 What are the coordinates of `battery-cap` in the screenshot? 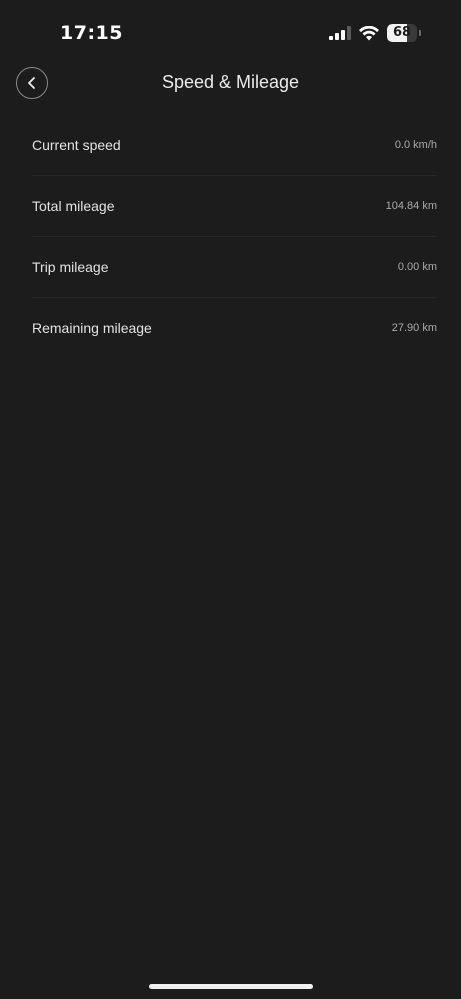 It's located at (420, 33).